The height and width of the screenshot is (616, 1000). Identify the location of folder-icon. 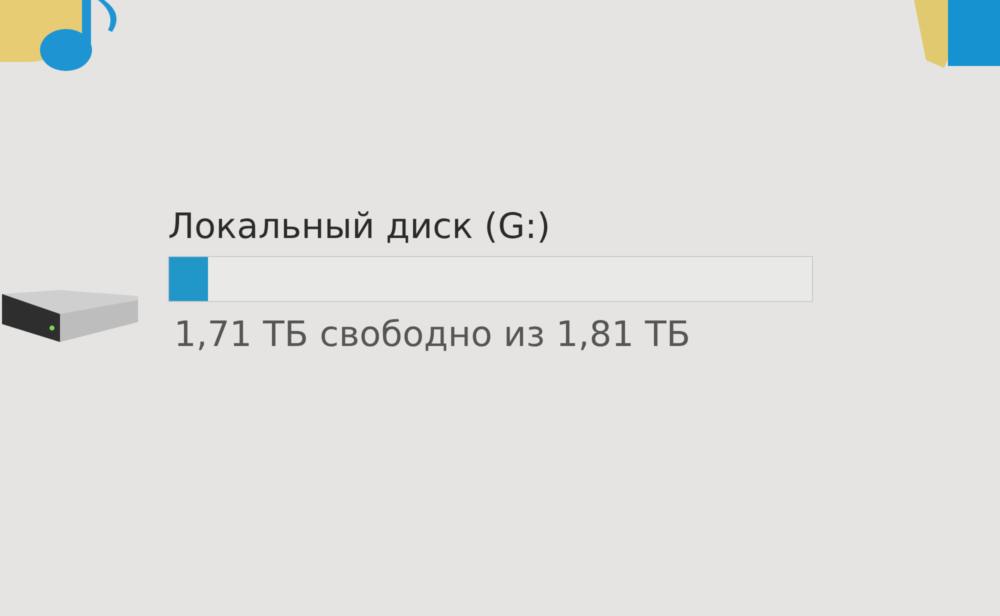
(957, 34).